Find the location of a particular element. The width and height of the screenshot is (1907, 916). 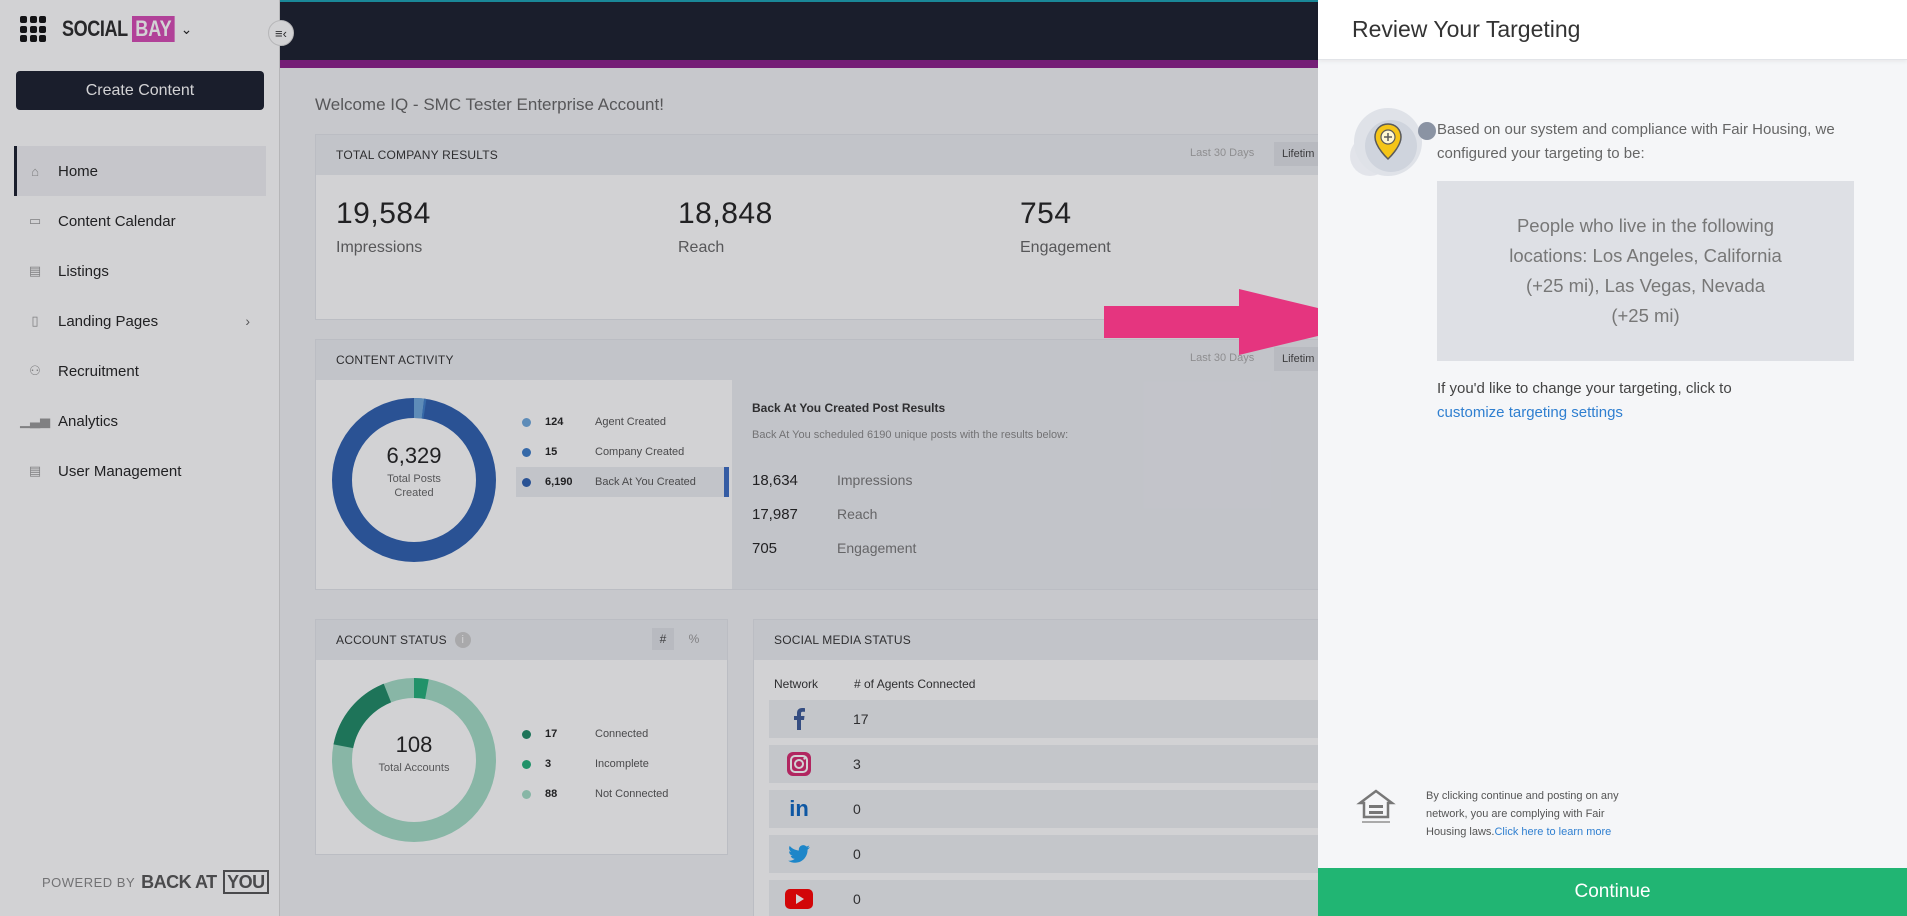

panel-title: Review Your Targeting is located at coordinates (1612, 30).